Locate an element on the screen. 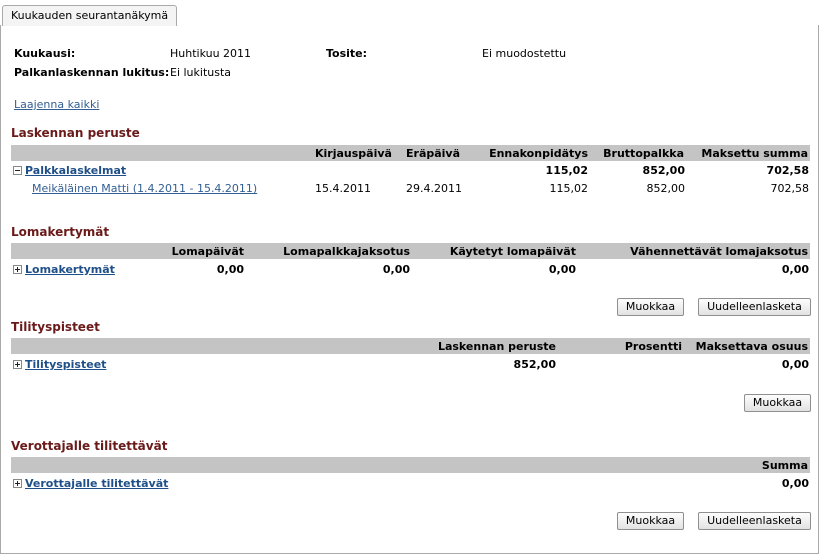 This screenshot has height=554, width=819. employee-withholding: 115,02 is located at coordinates (569, 188).